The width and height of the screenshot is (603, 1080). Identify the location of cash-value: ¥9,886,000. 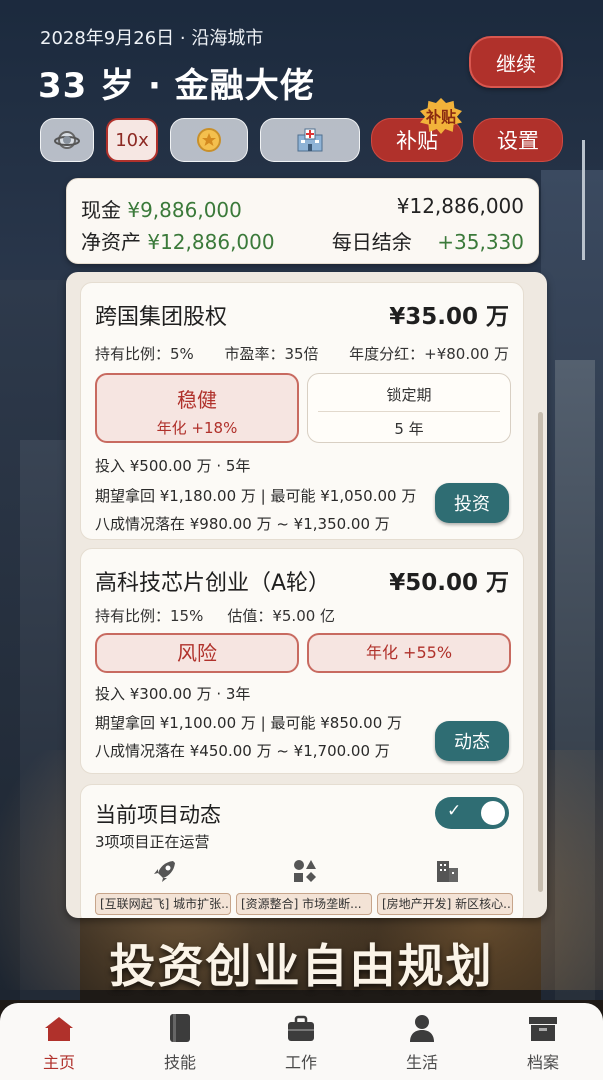
(184, 210).